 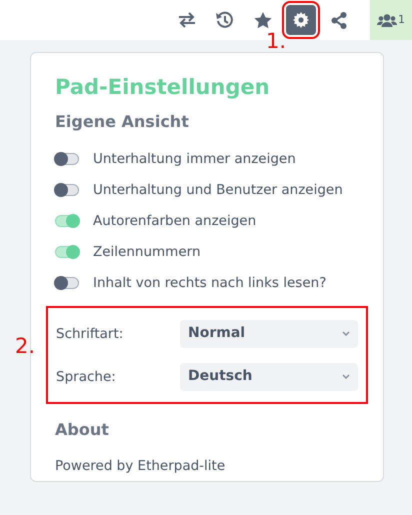 I want to click on annotation-label: 2., so click(x=25, y=346).